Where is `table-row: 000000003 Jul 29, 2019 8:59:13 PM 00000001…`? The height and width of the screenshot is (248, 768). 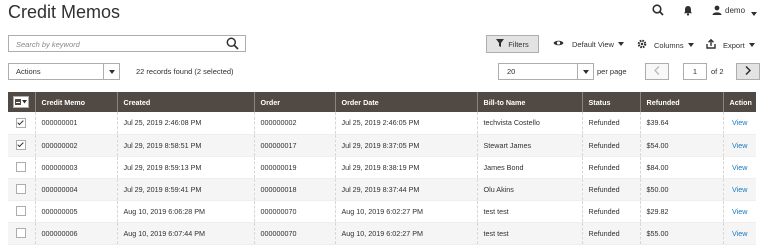
table-row: 000000003 Jul 29, 2019 8:59:13 PM 00000001… is located at coordinates (382, 167).